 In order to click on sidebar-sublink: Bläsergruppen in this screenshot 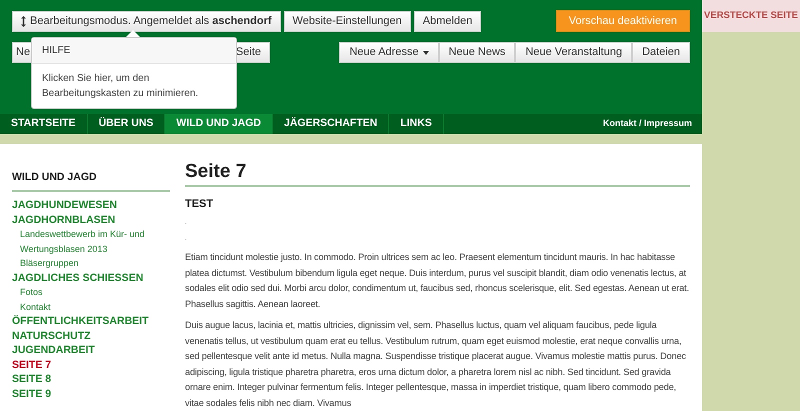, I will do `click(91, 263)`.